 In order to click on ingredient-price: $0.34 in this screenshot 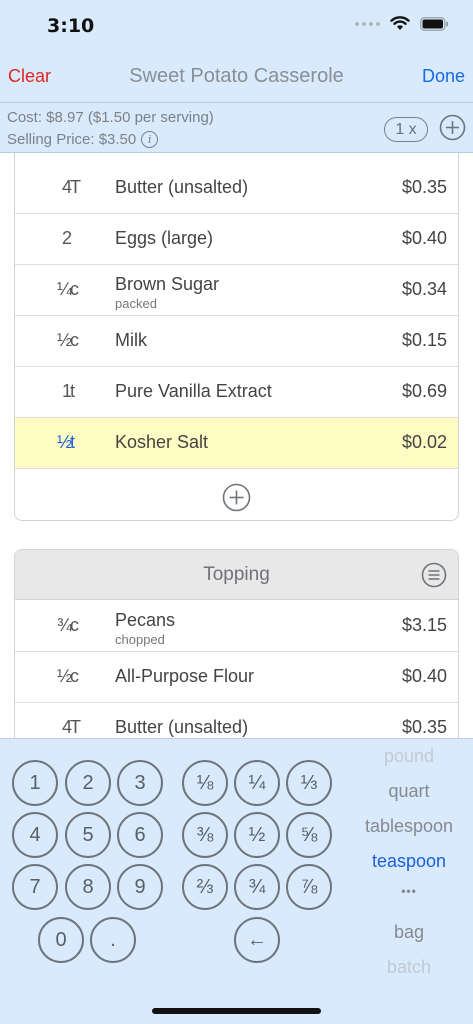, I will do `click(424, 289)`.